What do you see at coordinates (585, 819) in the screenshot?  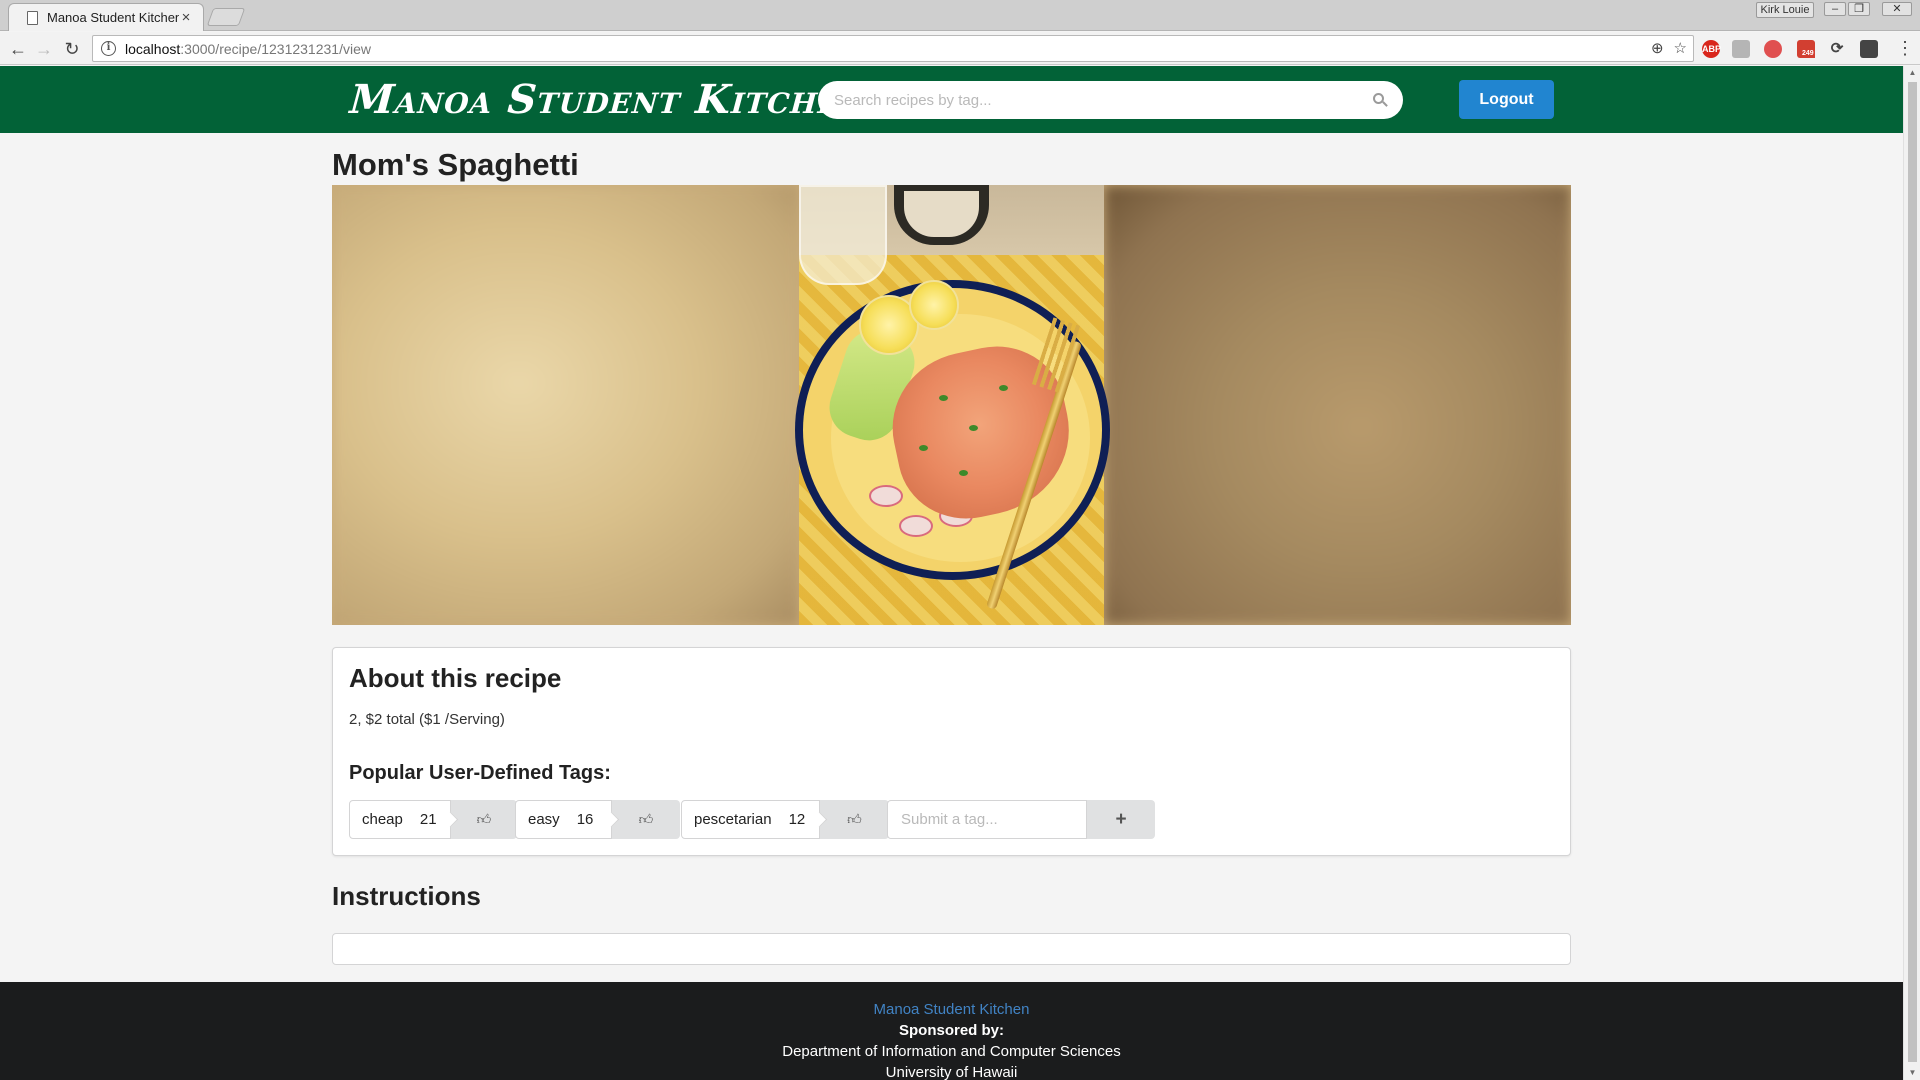 I see `tag-count: 16` at bounding box center [585, 819].